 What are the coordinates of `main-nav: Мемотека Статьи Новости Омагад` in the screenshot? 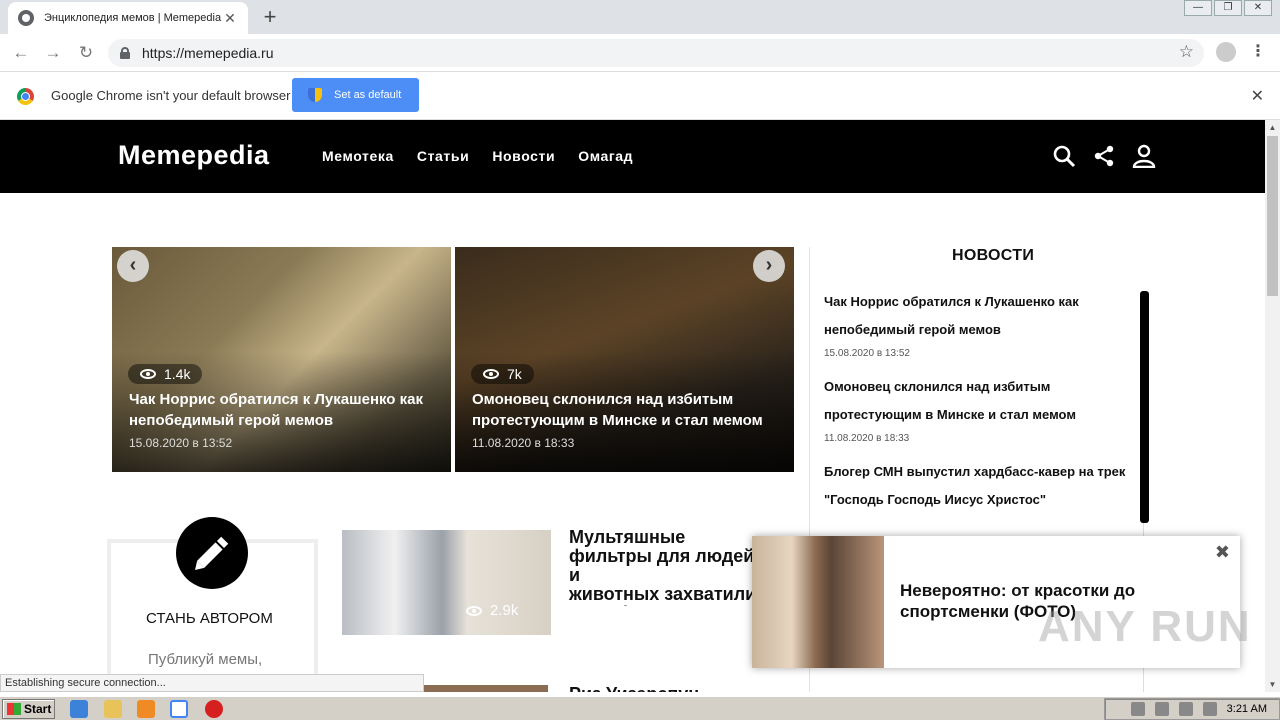 It's located at (477, 156).